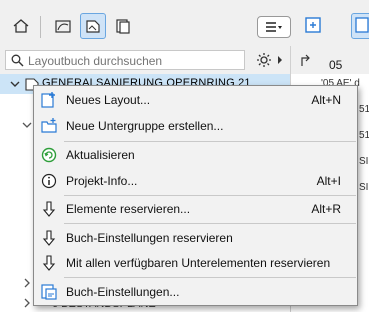 The height and width of the screenshot is (312, 369). I want to click on layout-settings-icon, so click(362, 25).